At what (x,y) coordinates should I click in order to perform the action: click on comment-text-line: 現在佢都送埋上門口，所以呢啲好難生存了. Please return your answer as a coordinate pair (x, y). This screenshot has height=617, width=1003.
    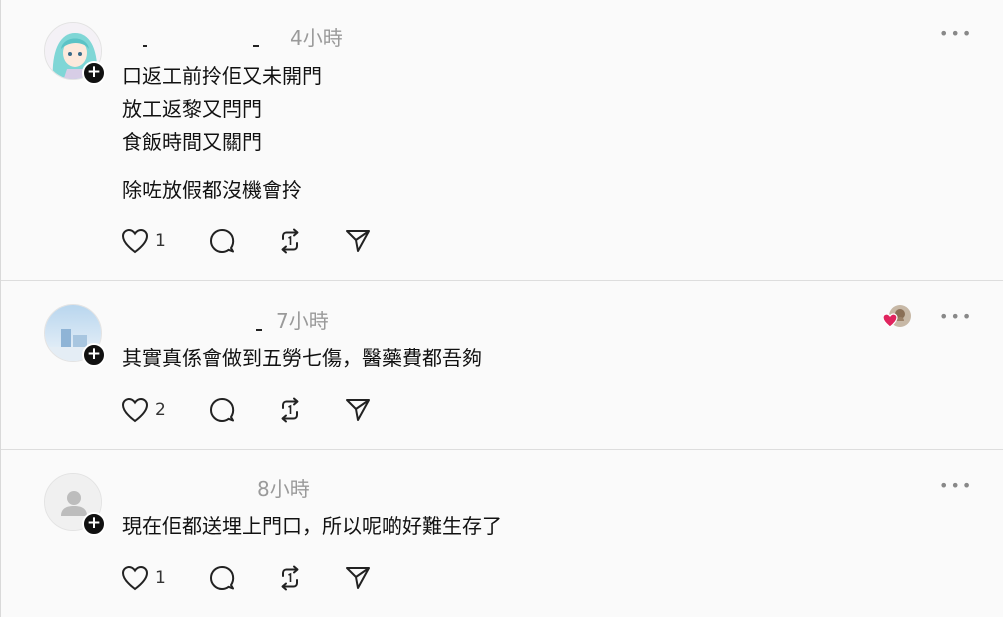
    Looking at the image, I should click on (312, 526).